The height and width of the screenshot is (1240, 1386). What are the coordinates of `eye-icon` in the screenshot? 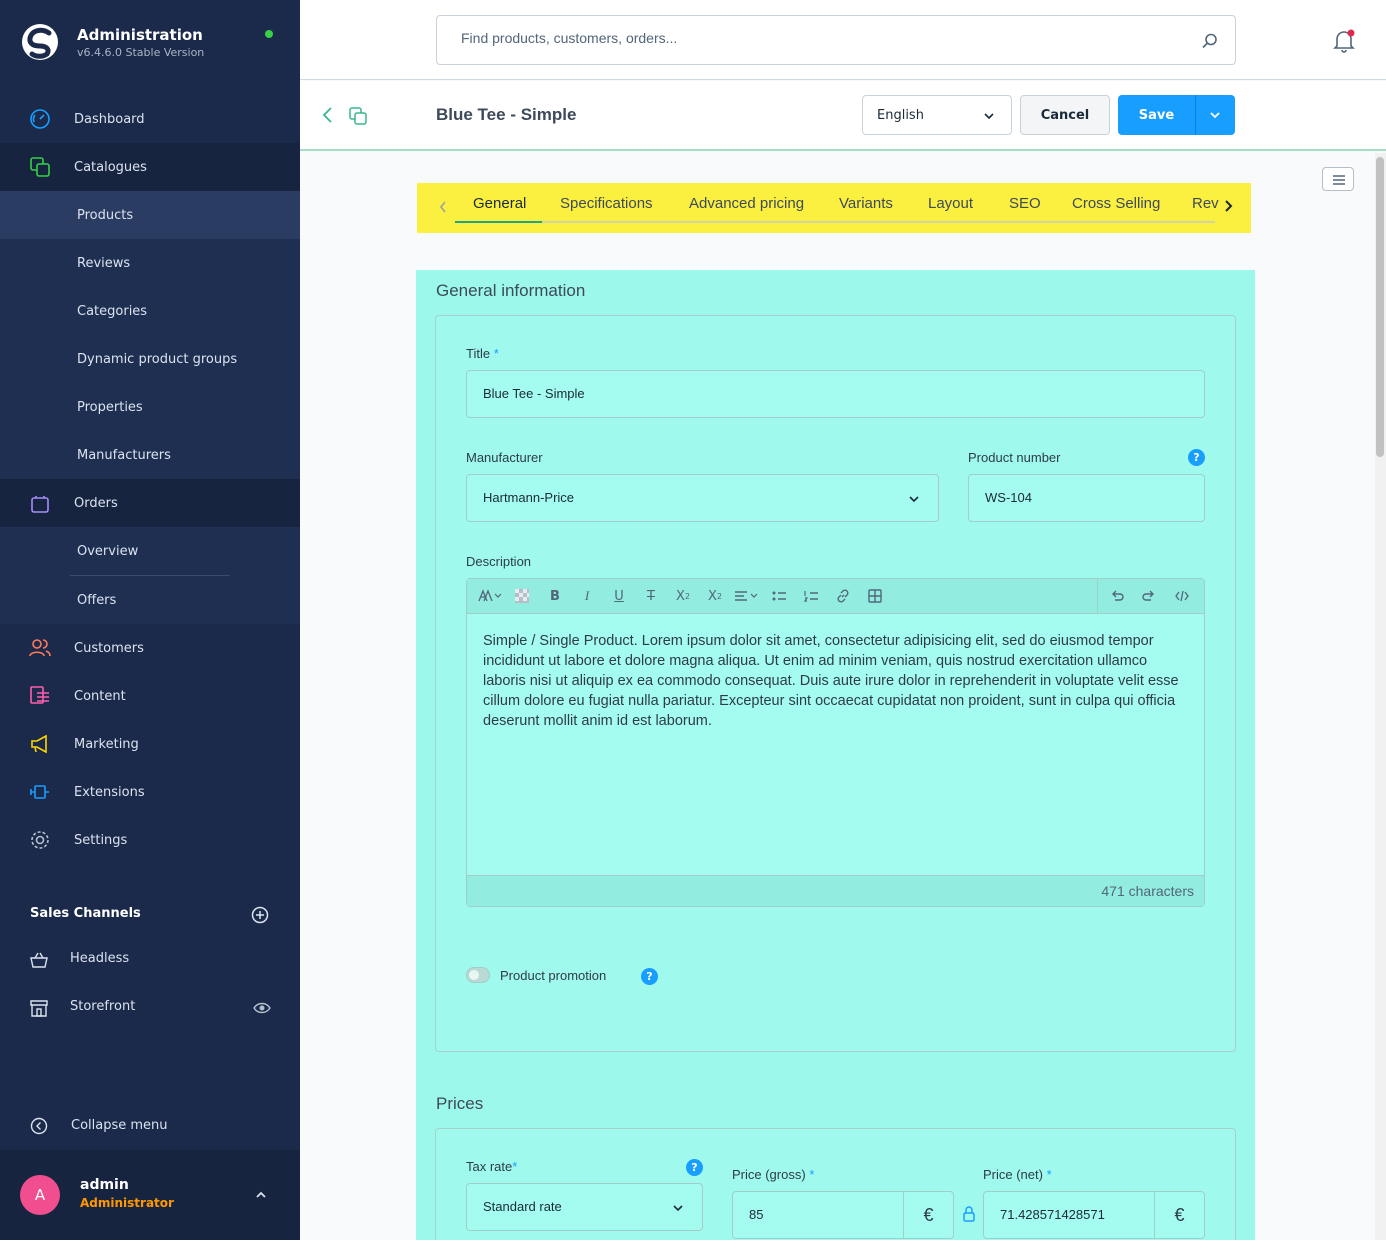 It's located at (262, 1008).